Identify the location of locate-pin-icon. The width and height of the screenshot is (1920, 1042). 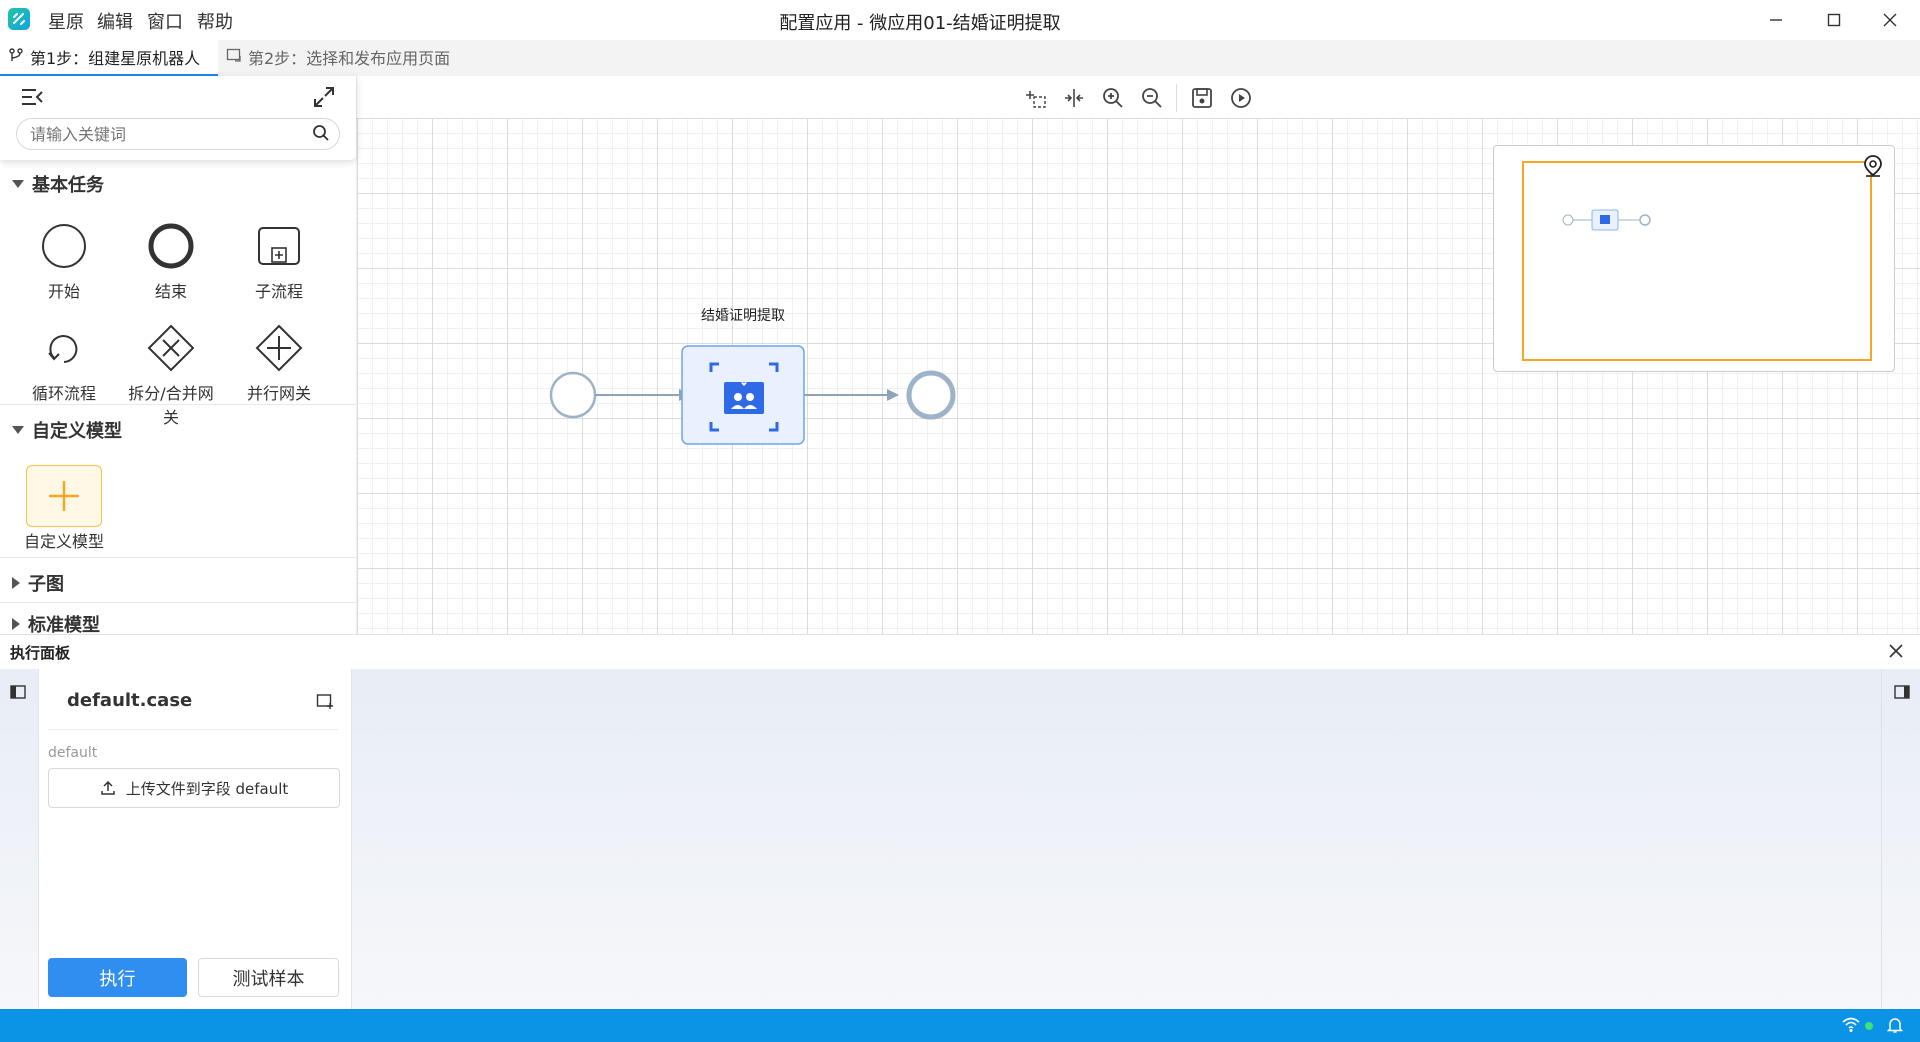
(1873, 168).